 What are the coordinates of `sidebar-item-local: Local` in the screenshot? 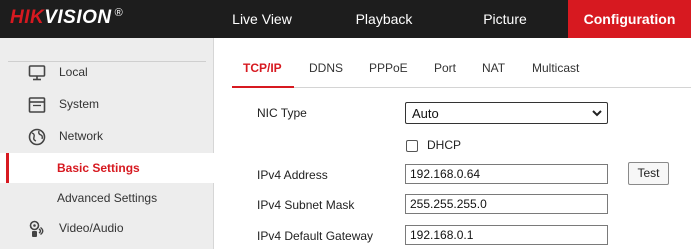 It's located at (107, 73).